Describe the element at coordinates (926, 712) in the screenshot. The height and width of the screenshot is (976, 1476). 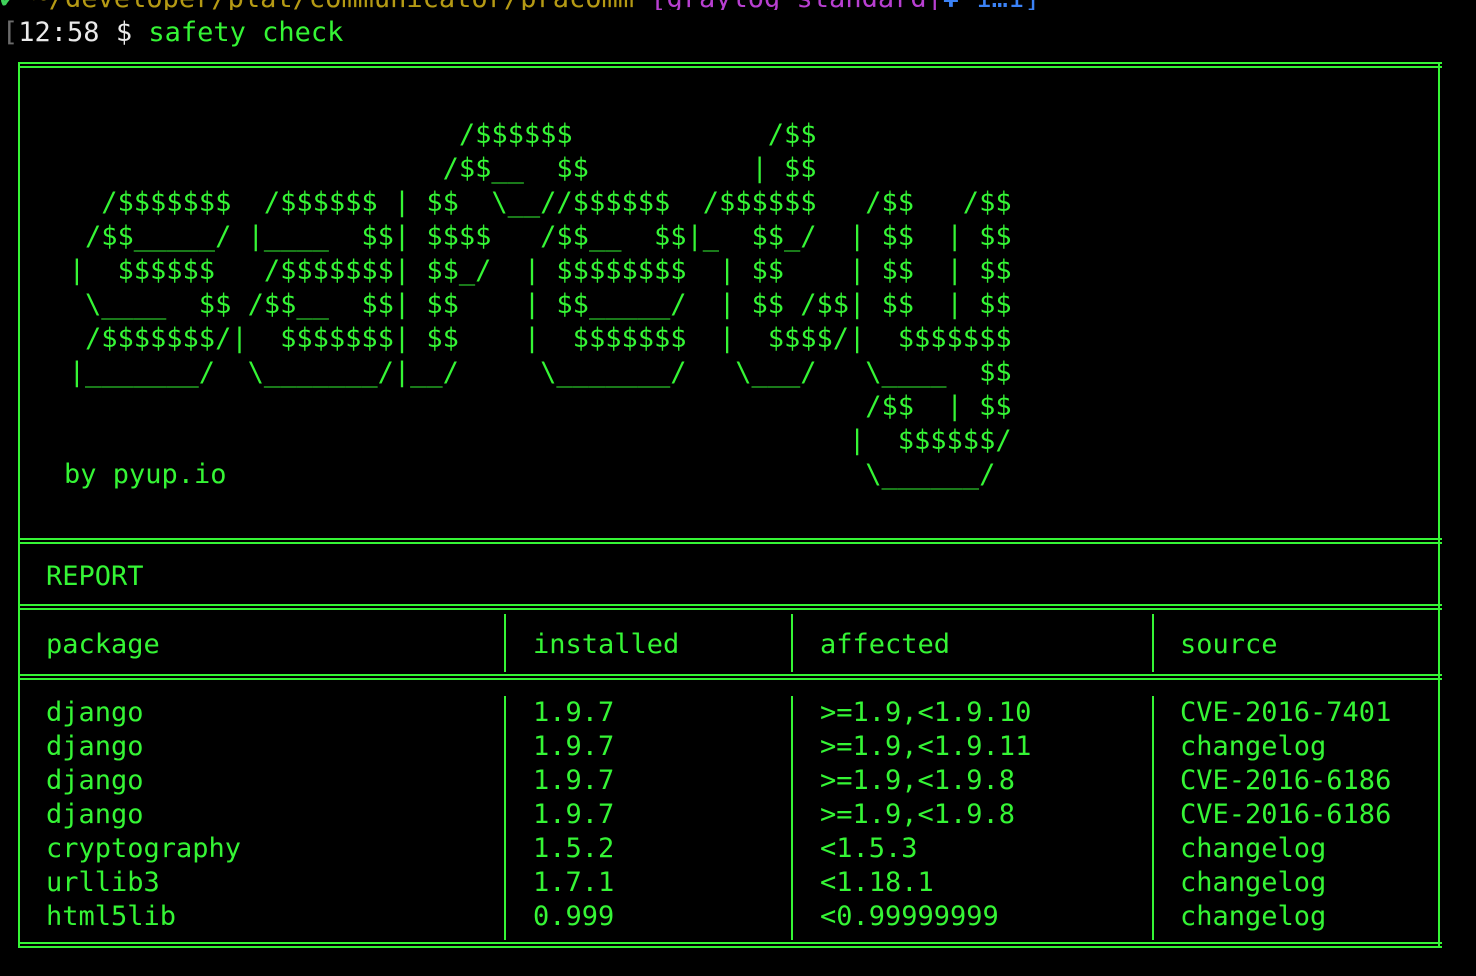
I see `affected-cell: >=1.9,<1.9.10` at that location.